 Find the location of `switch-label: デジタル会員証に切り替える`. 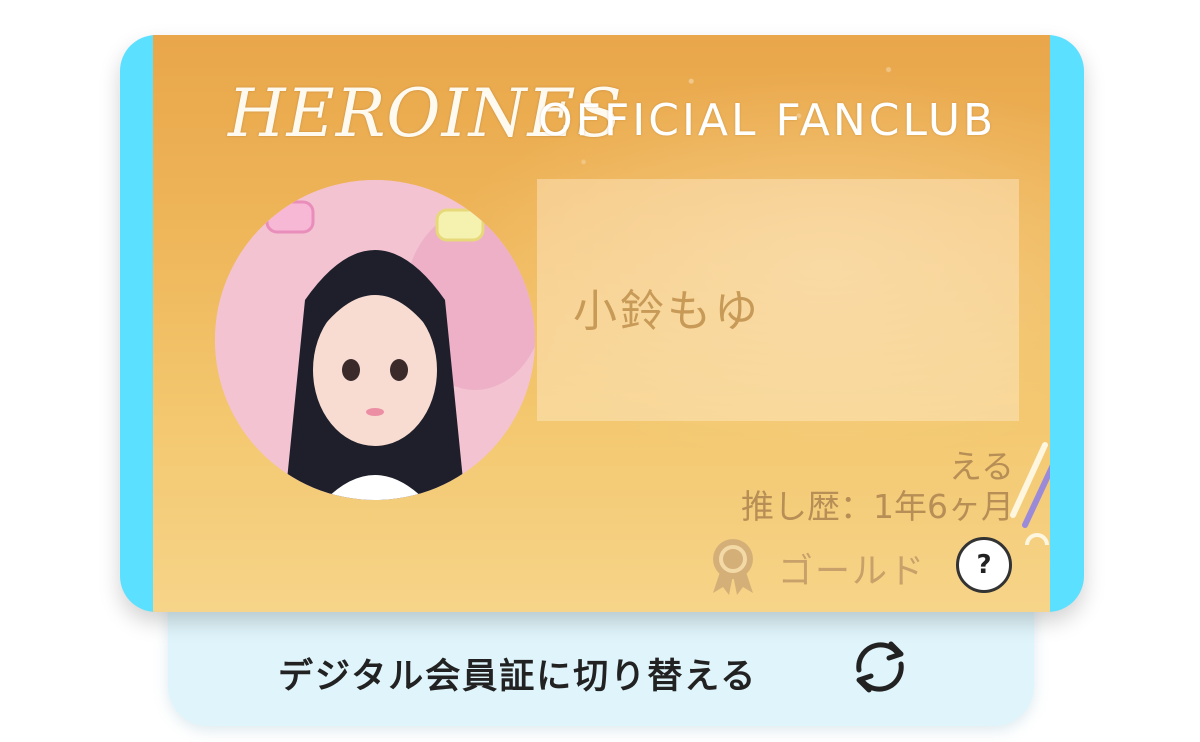

switch-label: デジタル会員証に切り替える is located at coordinates (517, 673).